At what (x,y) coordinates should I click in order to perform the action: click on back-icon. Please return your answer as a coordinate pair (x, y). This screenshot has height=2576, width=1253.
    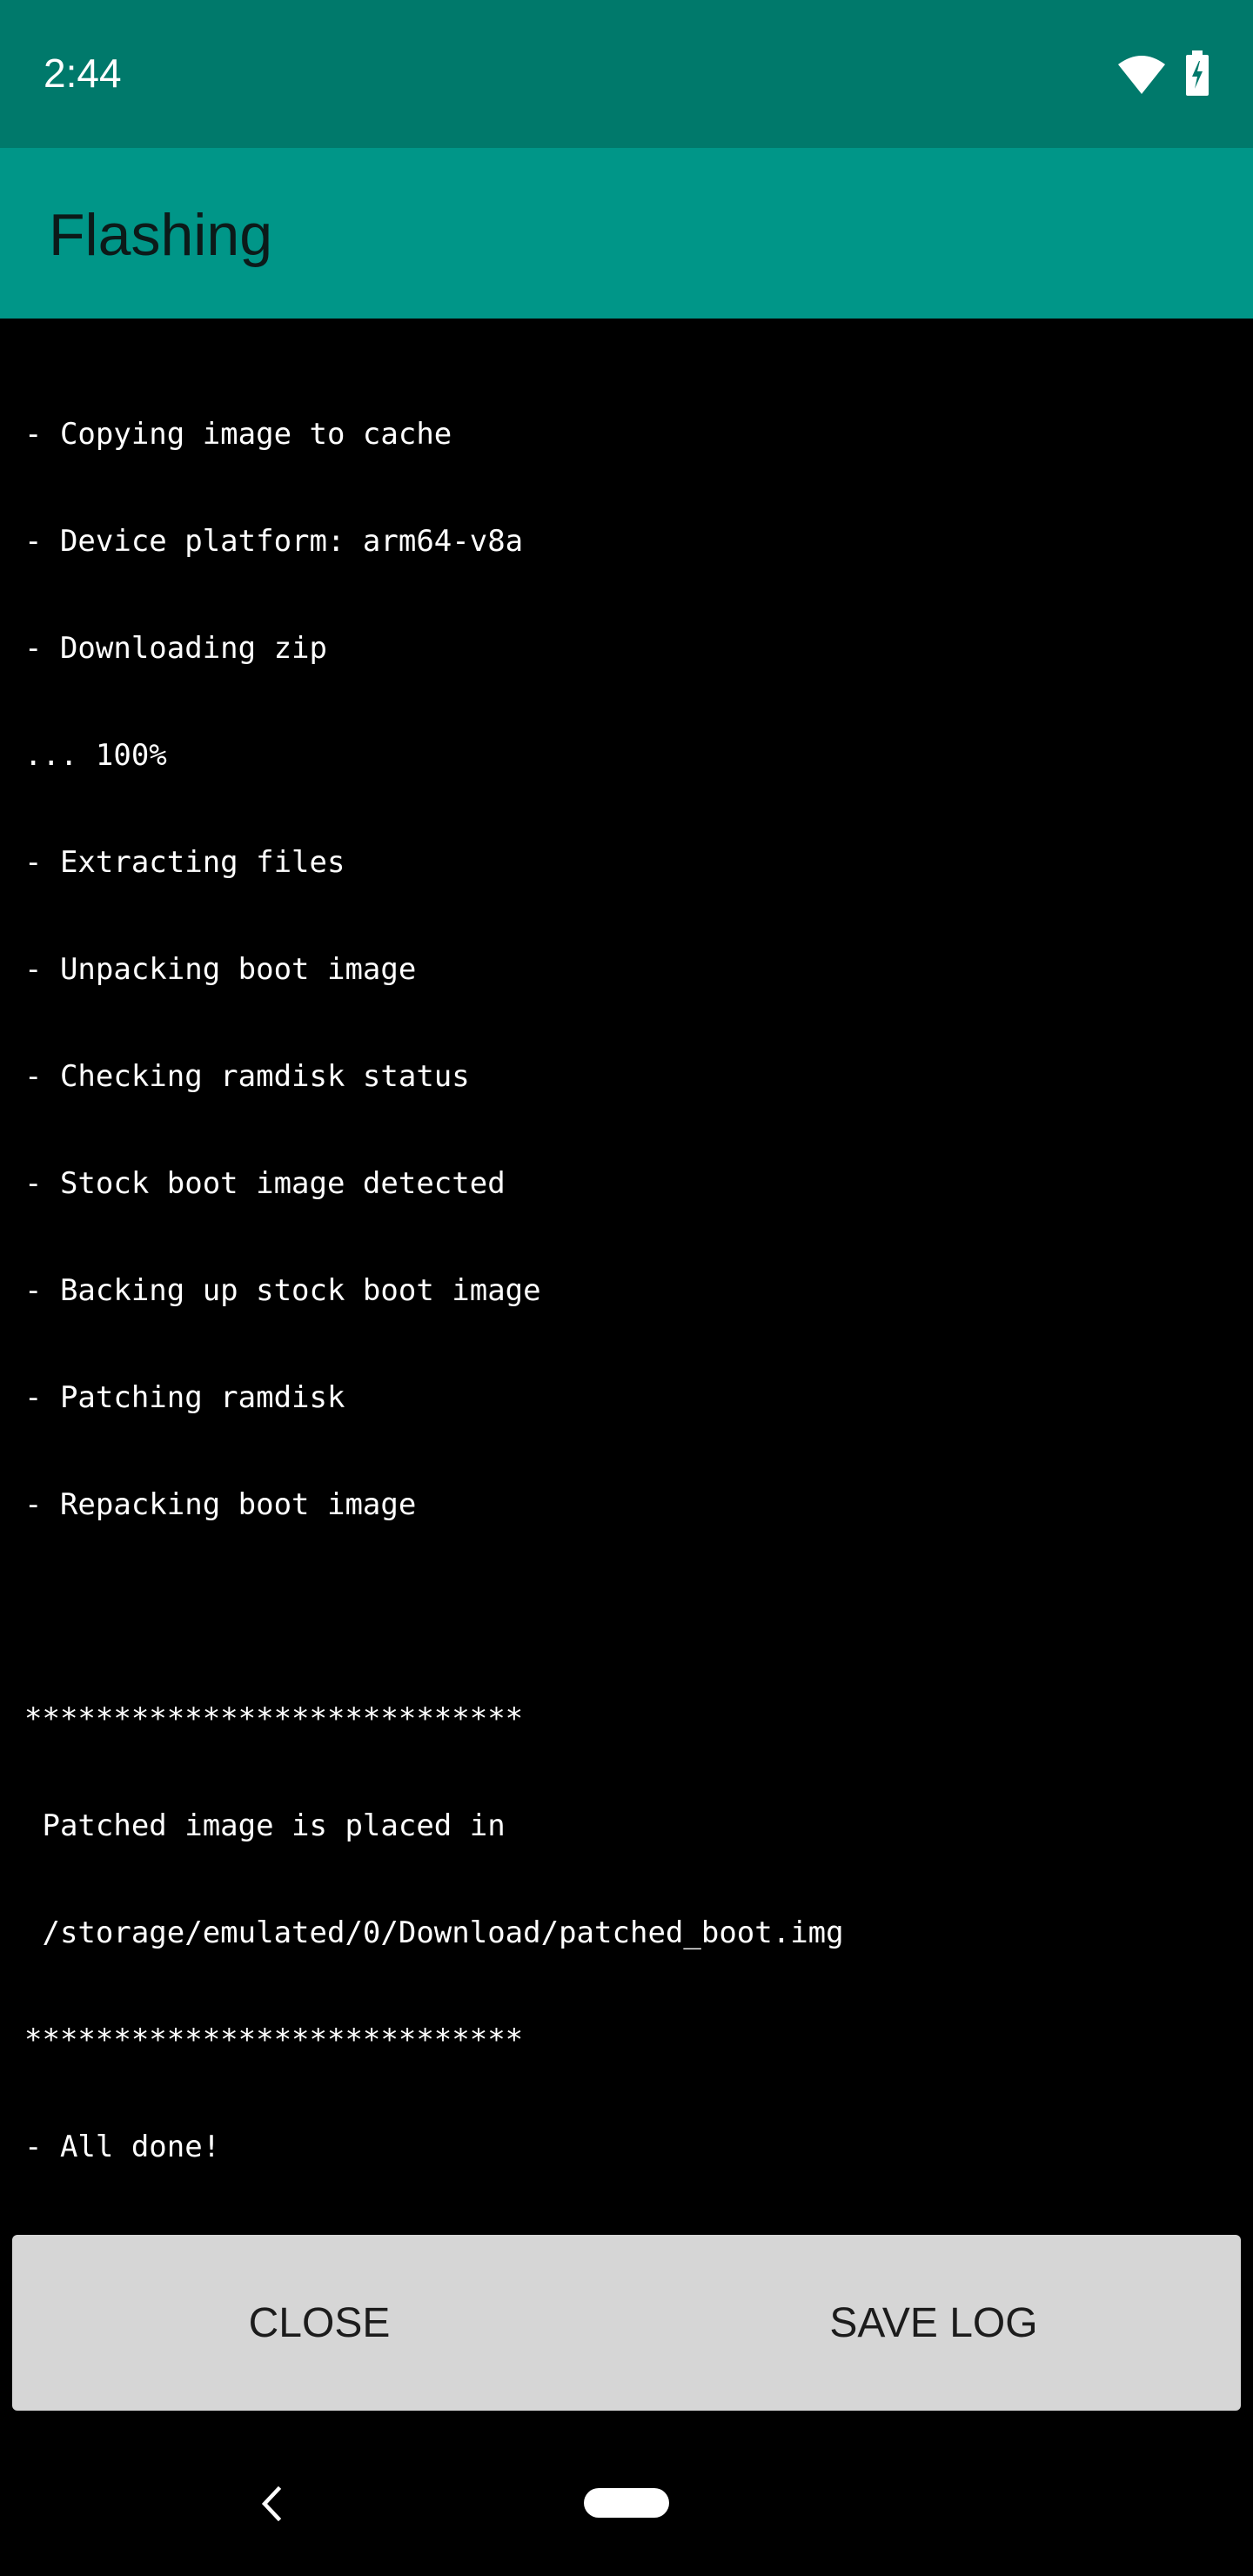
    Looking at the image, I should click on (271, 2504).